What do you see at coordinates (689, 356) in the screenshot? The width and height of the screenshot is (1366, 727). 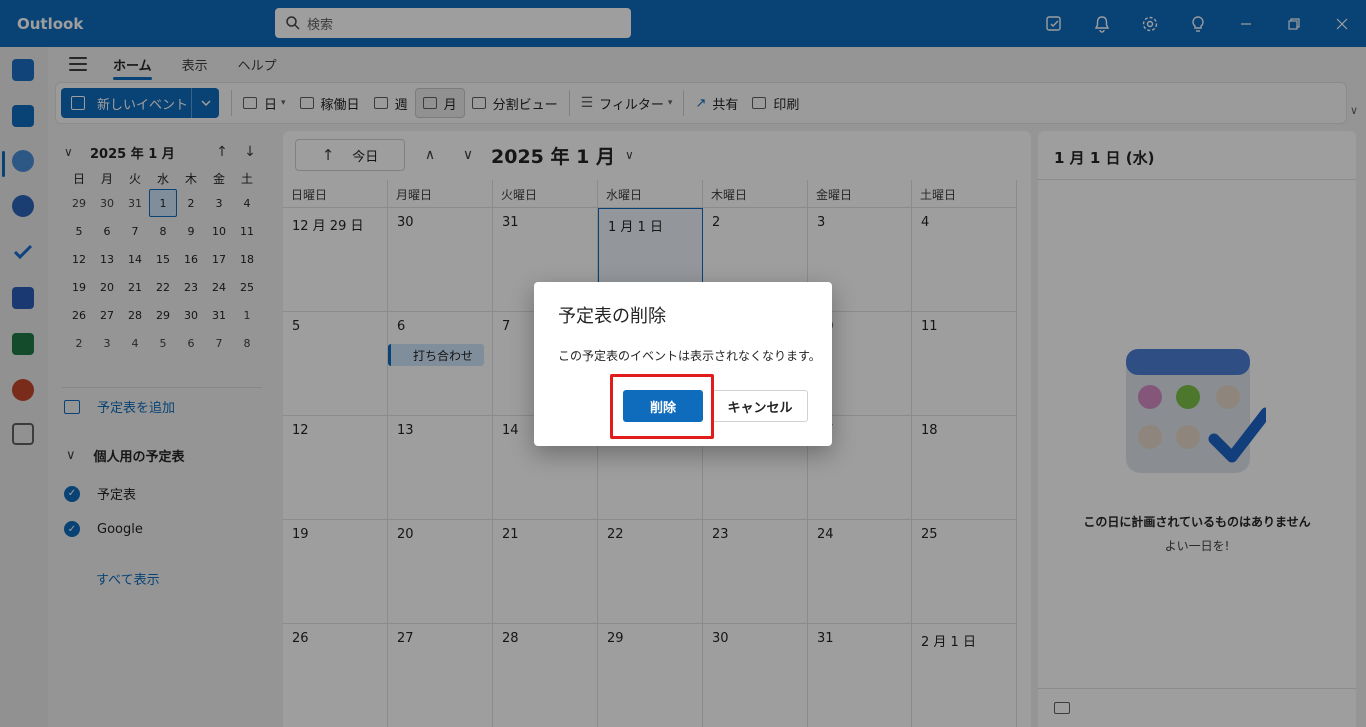 I see `dialog-message: この予定表のイベントは表示されなくなります。` at bounding box center [689, 356].